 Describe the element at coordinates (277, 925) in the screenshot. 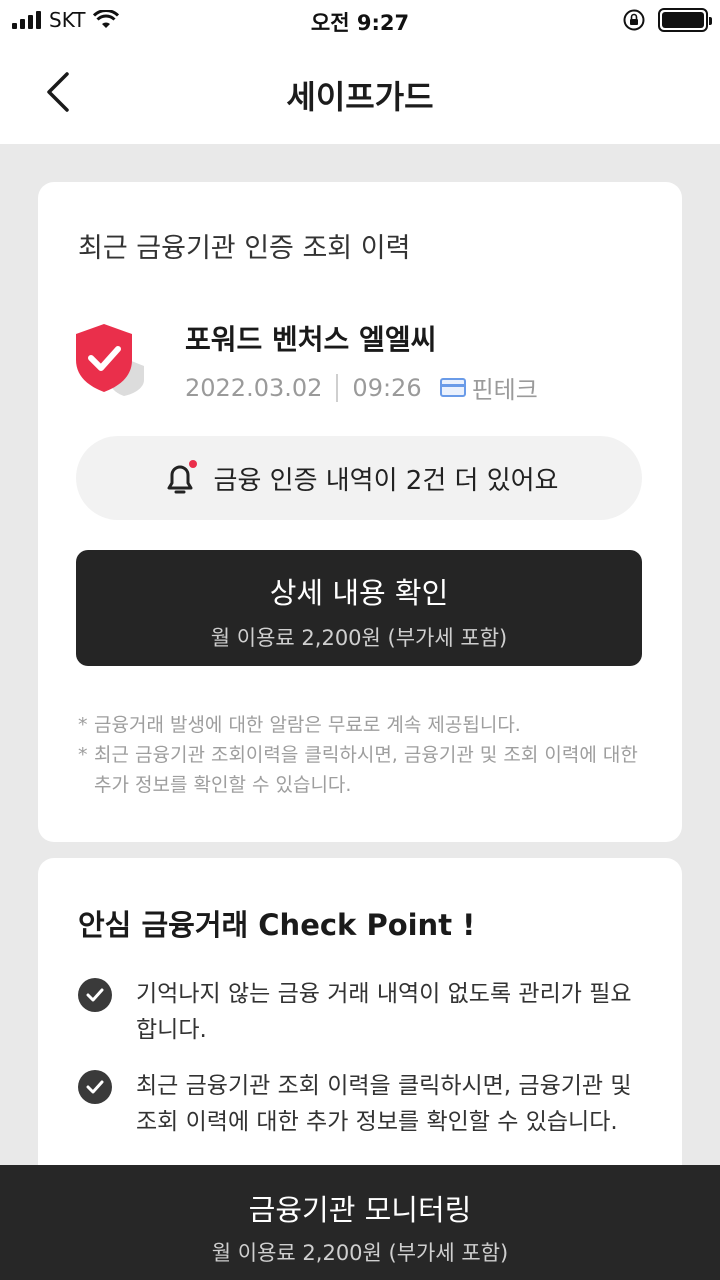

I see `check-point-title: 안심 금융거래 Check Point !` at that location.